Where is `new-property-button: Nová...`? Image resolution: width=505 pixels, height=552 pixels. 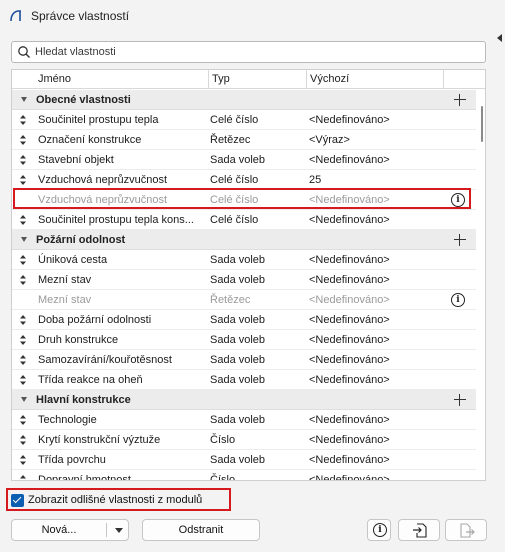 new-property-button: Nová... is located at coordinates (70, 530).